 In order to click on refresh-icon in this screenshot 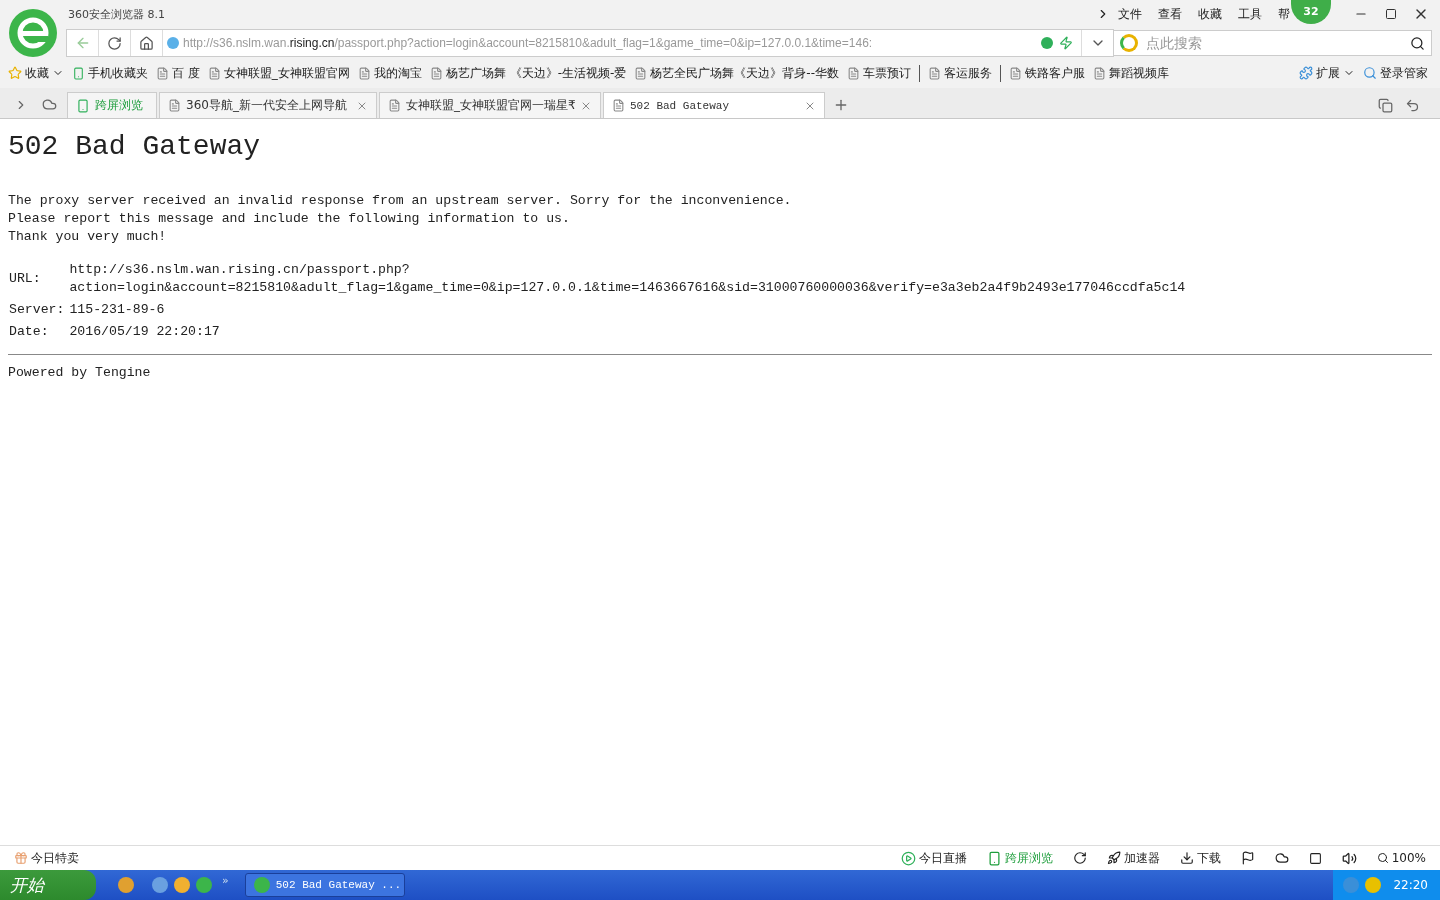, I will do `click(1079, 858)`.